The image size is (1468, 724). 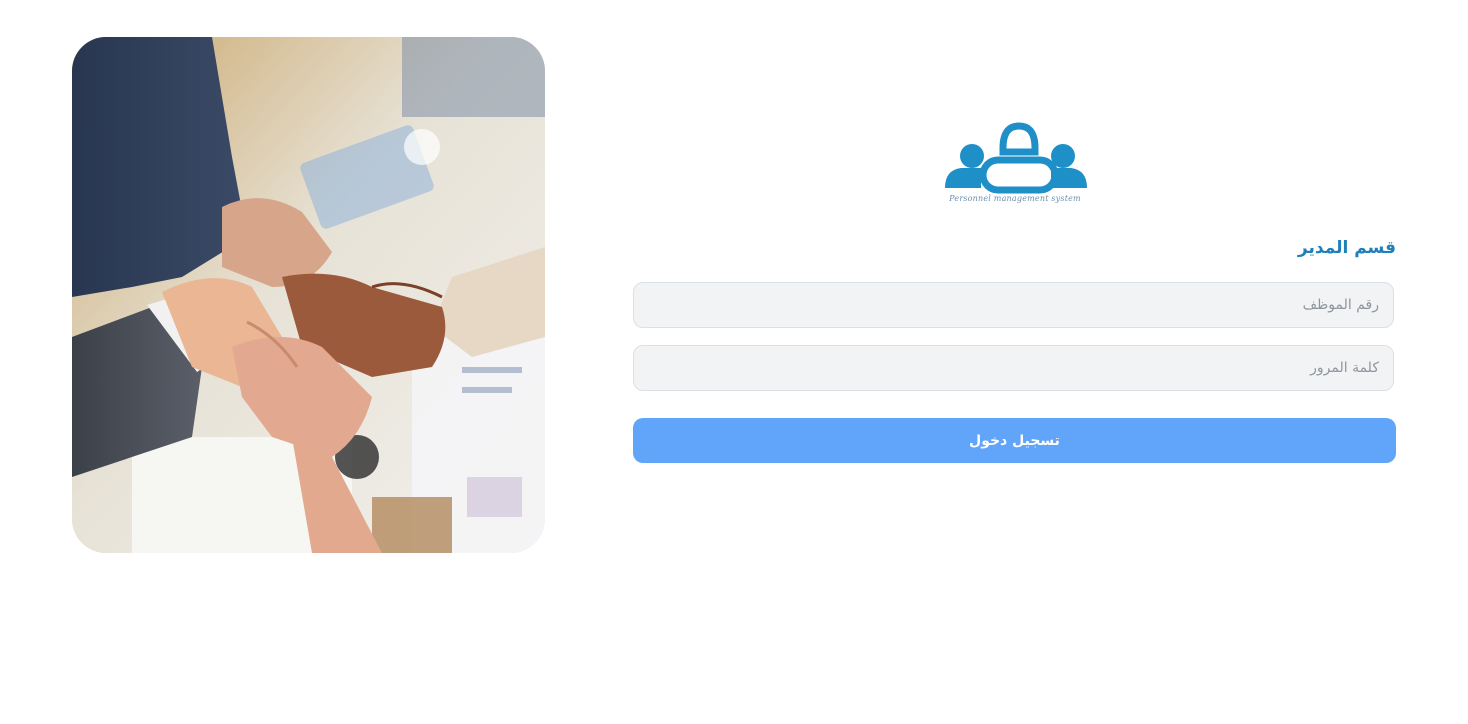 I want to click on app-logo: Personnel management system, so click(x=1015, y=164).